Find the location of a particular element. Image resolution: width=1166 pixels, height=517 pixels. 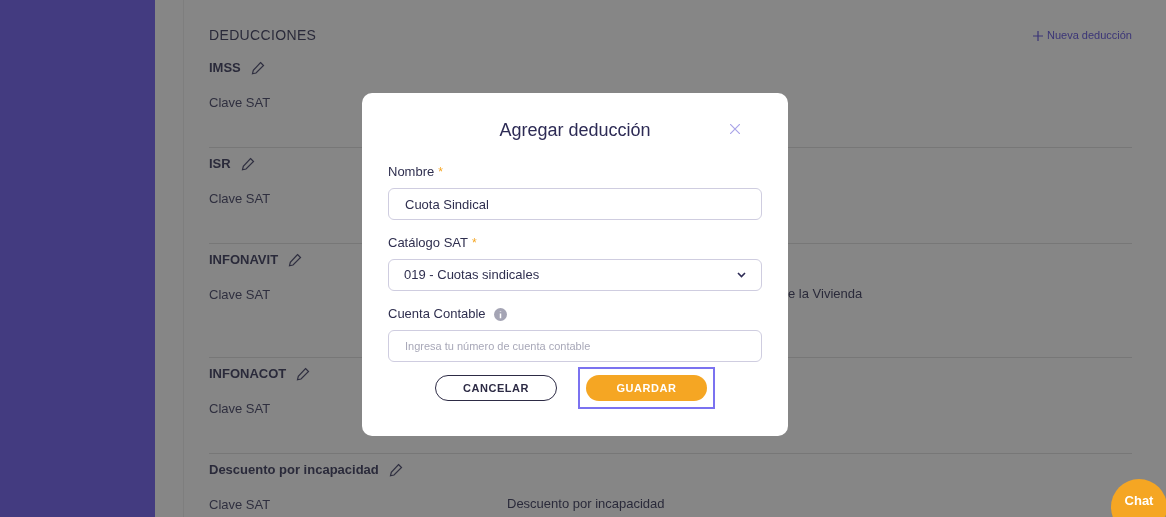

plus-icon is located at coordinates (1038, 35).